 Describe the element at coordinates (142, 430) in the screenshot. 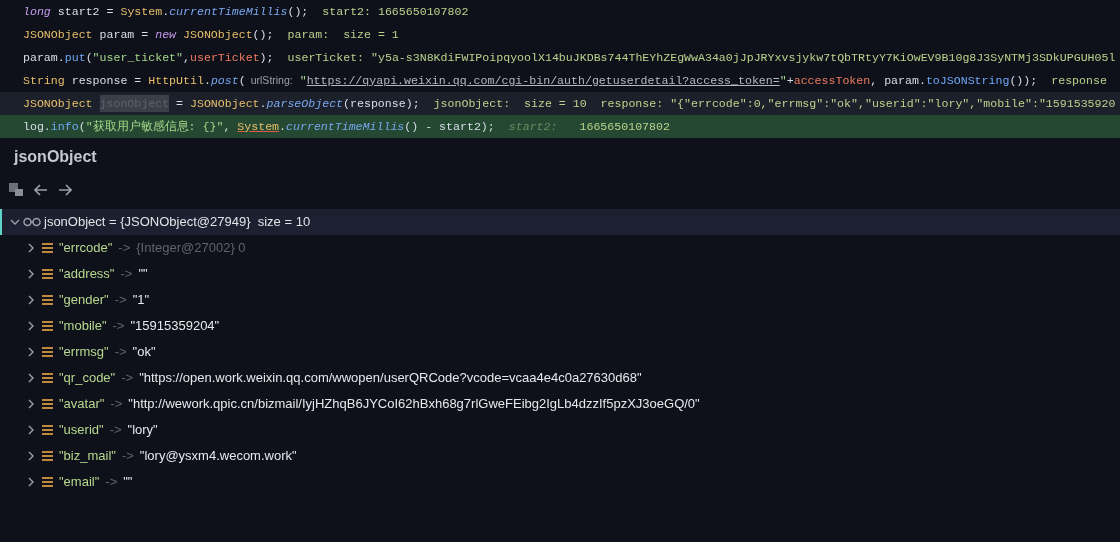

I see `entry-value: "lory"` at that location.